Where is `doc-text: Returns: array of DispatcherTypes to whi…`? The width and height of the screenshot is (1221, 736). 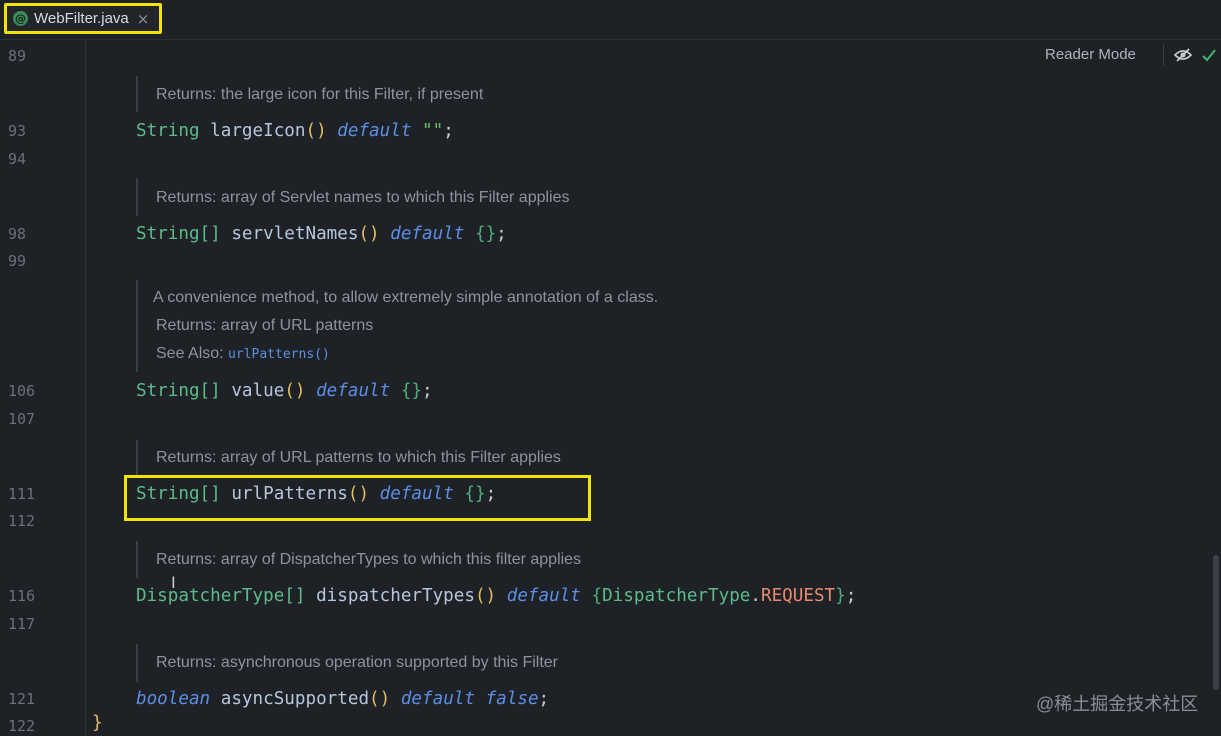 doc-text: Returns: array of DispatcherTypes to whi… is located at coordinates (369, 559).